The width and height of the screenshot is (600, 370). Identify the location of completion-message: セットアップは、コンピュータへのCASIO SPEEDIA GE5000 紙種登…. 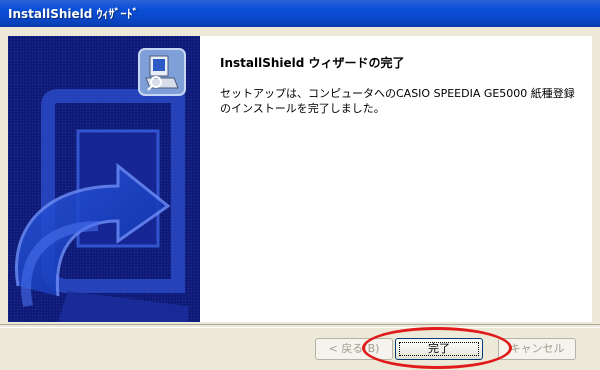
(397, 101).